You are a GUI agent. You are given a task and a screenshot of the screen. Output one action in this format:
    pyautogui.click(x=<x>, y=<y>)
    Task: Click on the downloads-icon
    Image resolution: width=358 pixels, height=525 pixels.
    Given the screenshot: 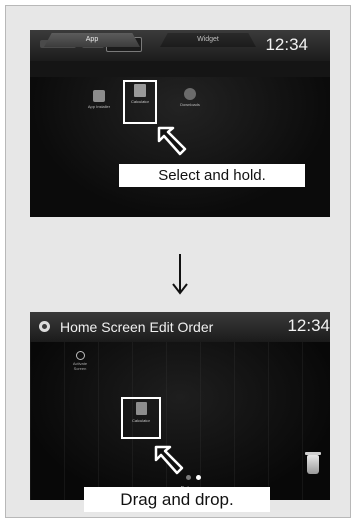 What is the action you would take?
    pyautogui.click(x=190, y=94)
    